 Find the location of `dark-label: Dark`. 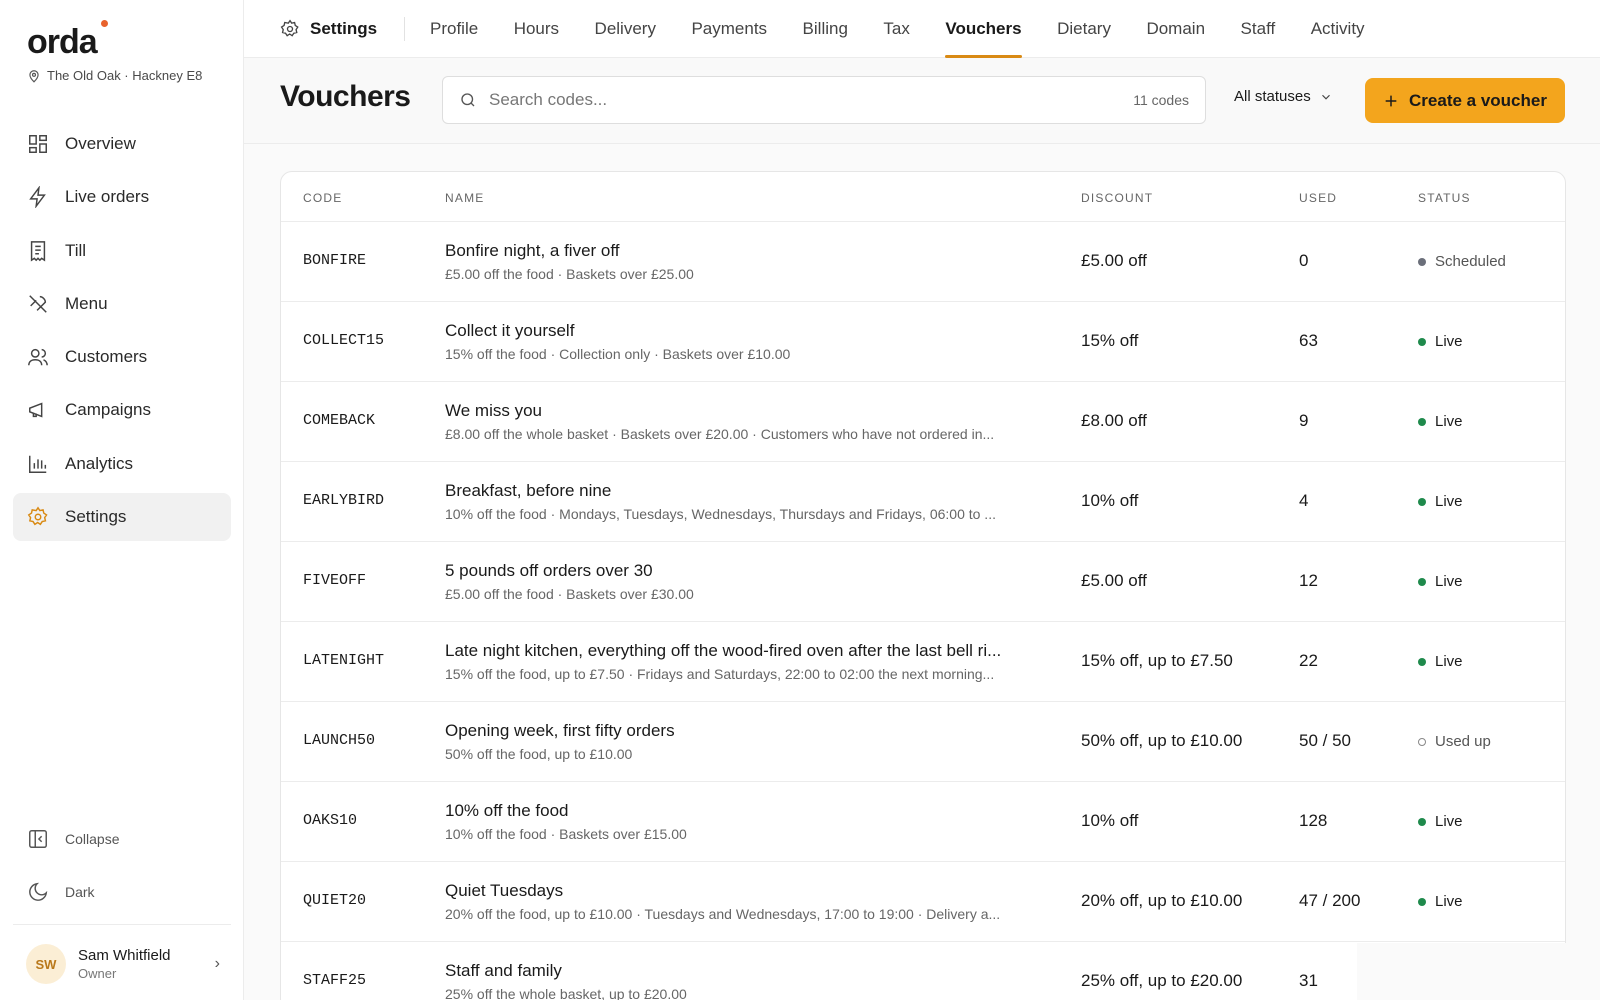

dark-label: Dark is located at coordinates (80, 892).